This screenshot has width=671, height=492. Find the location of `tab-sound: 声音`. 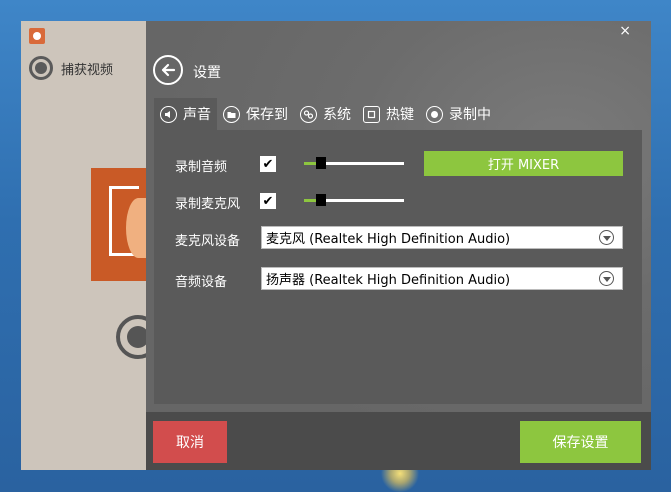

tab-sound: 声音 is located at coordinates (185, 114).